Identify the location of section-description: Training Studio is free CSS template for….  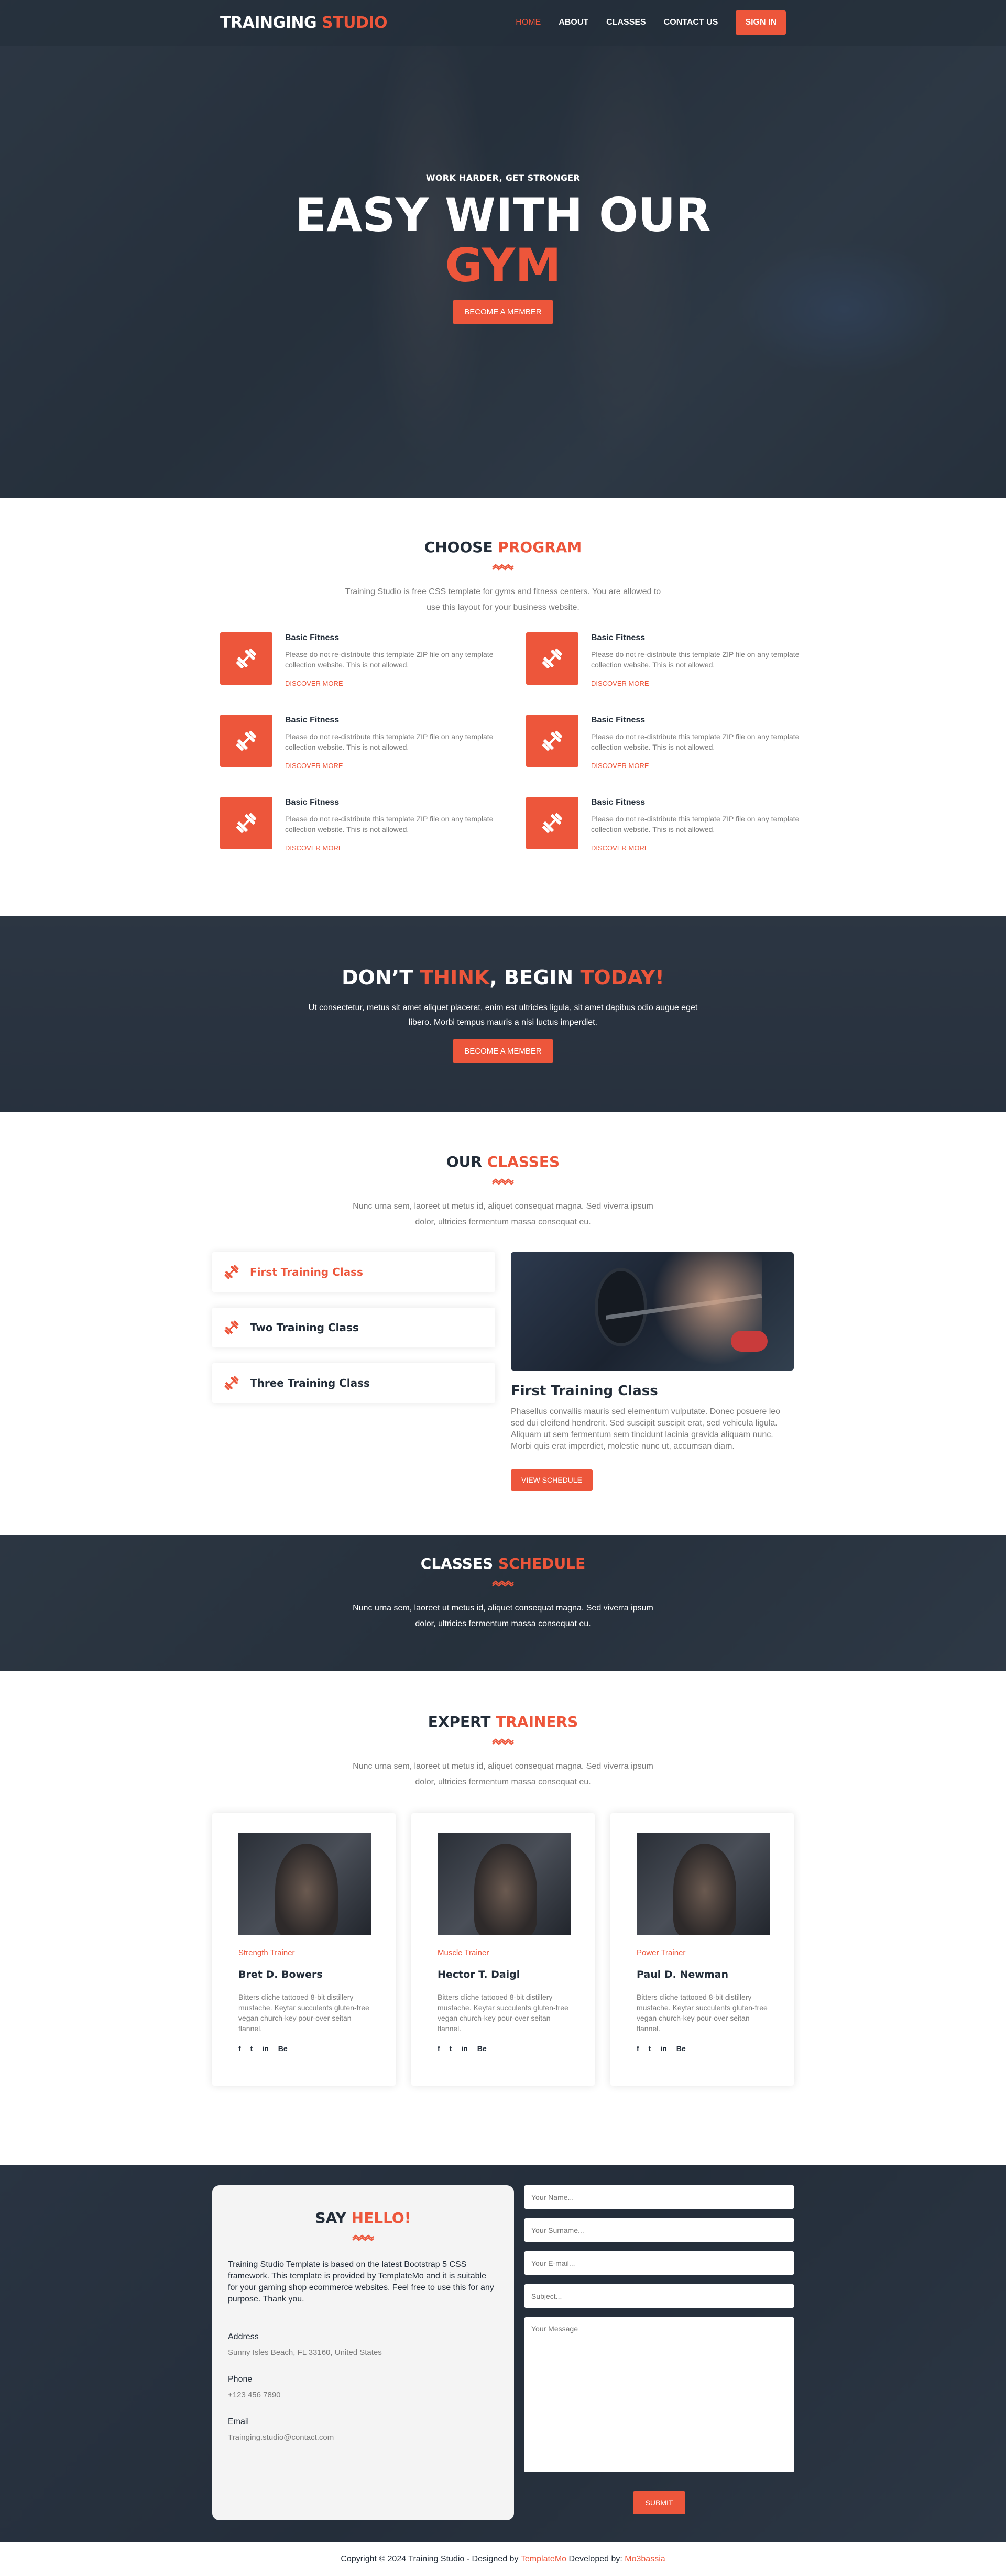
(503, 599).